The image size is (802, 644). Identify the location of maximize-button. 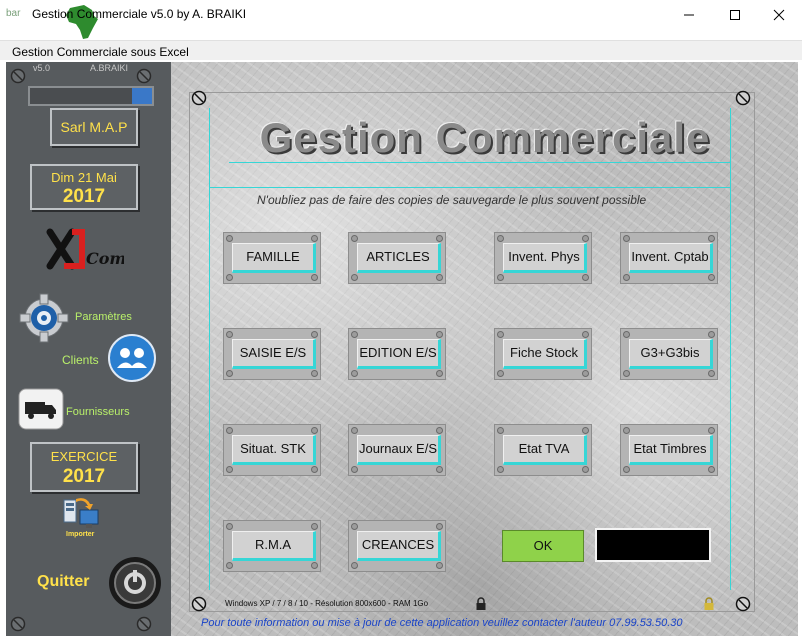
(735, 15).